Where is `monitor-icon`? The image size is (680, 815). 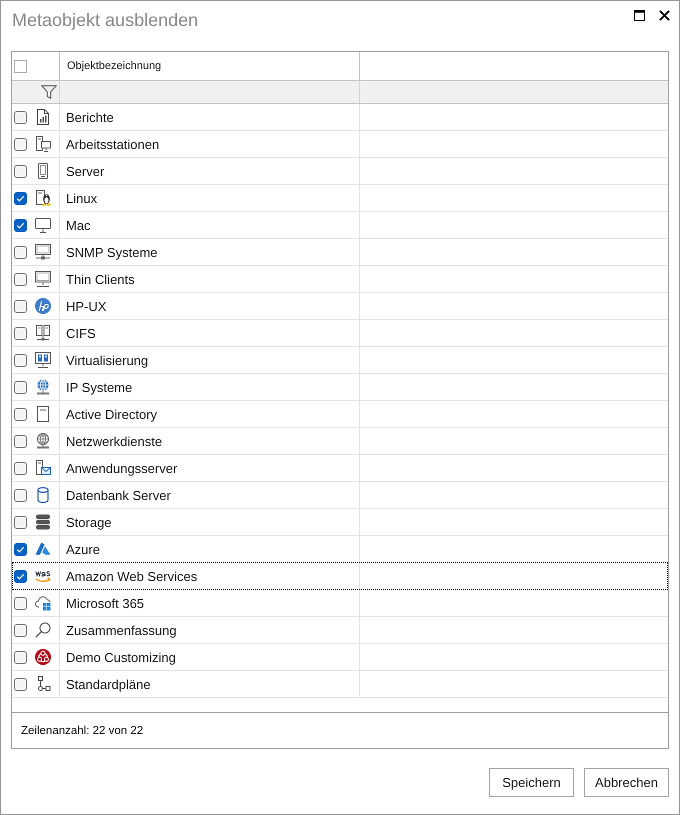
monitor-icon is located at coordinates (43, 225).